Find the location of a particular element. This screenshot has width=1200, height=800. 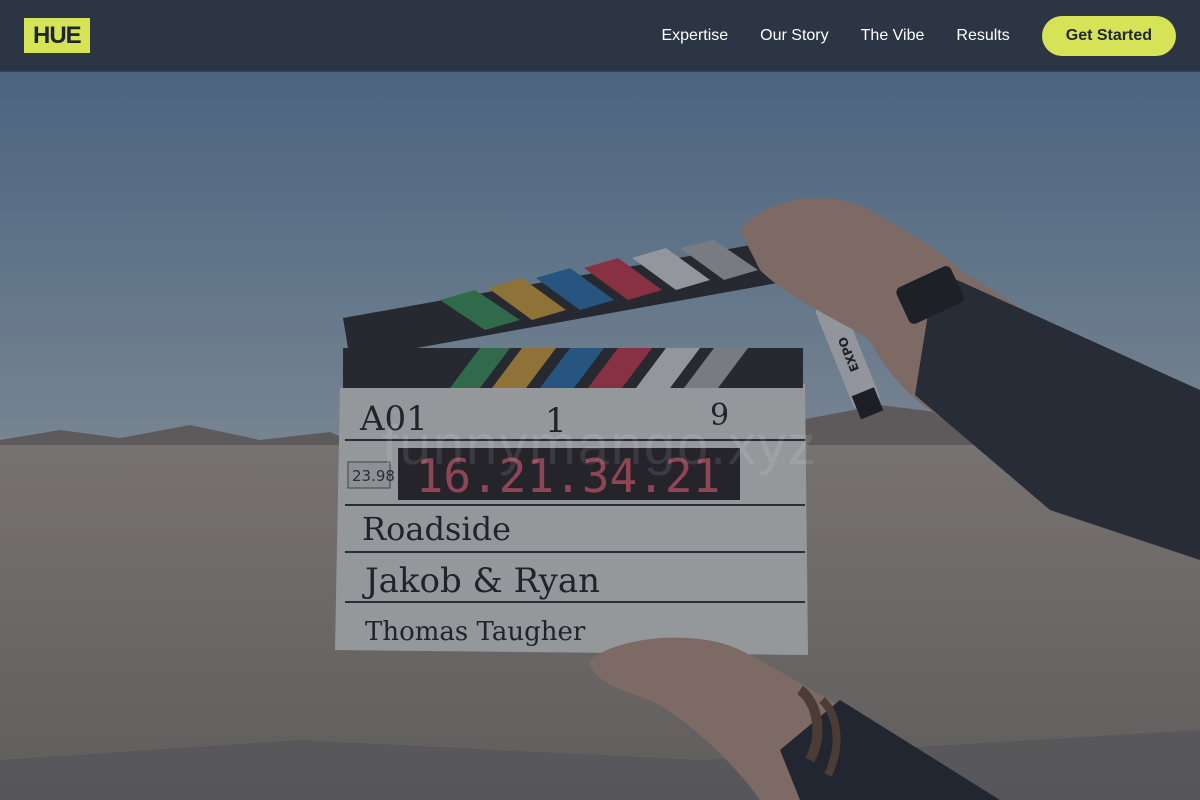

nav-link-results: Results is located at coordinates (982, 36).